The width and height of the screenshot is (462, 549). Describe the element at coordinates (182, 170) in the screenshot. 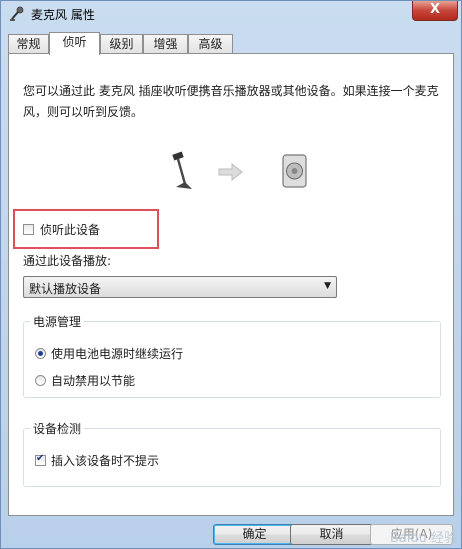

I see `microphone-device-icon` at that location.